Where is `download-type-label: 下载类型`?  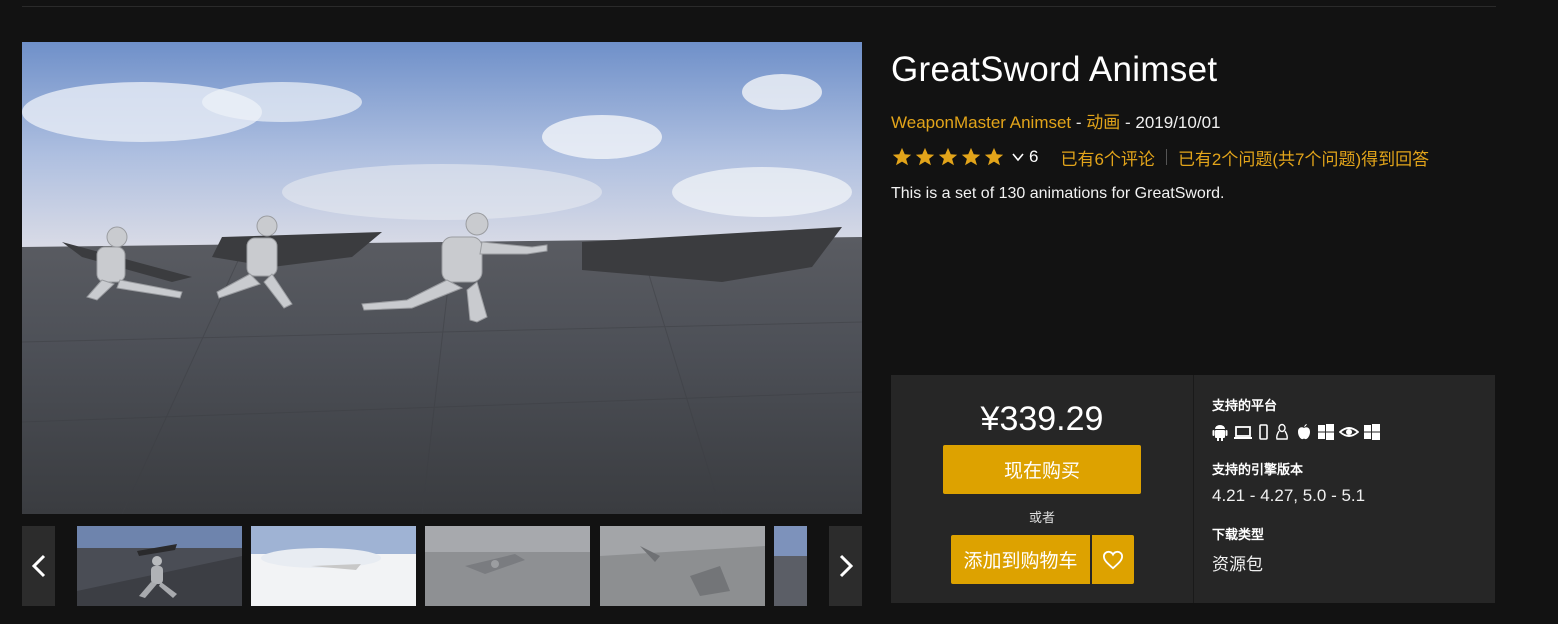
download-type-label: 下载类型 is located at coordinates (1238, 534).